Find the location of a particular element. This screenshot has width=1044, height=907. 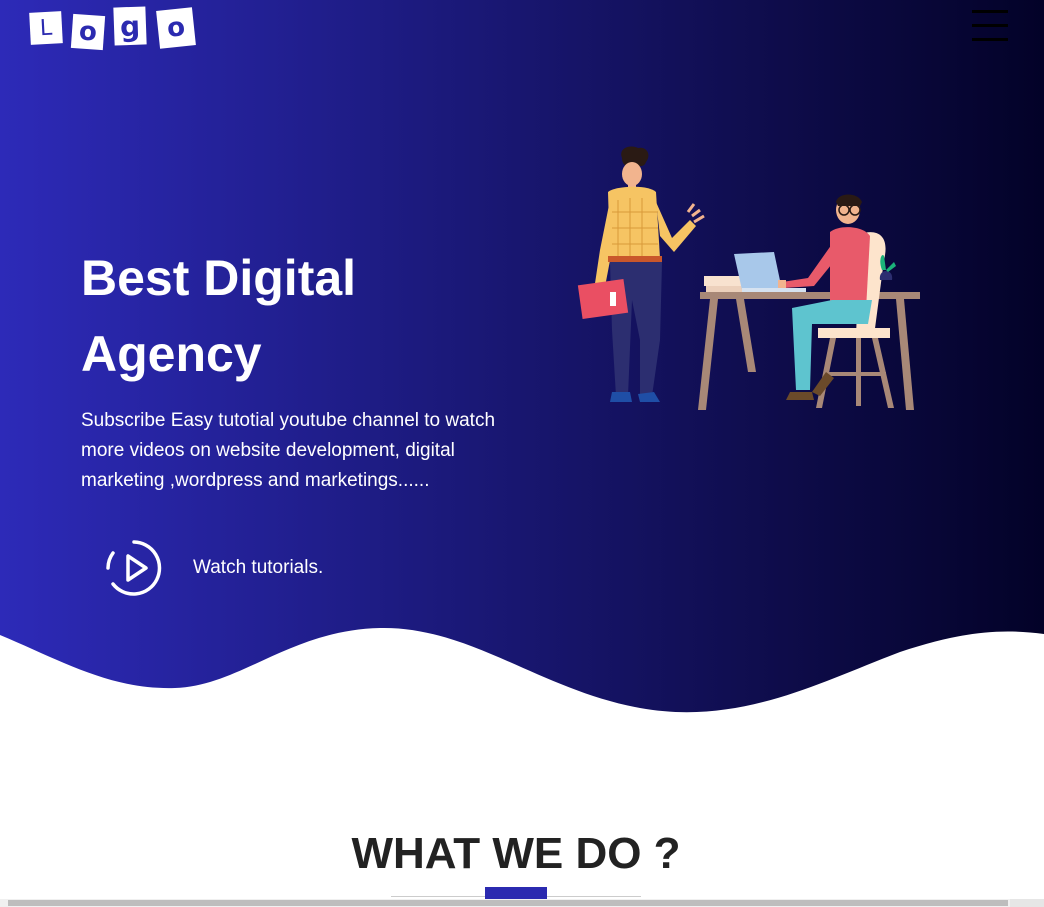

scroll-left-arrow is located at coordinates (4, 903).